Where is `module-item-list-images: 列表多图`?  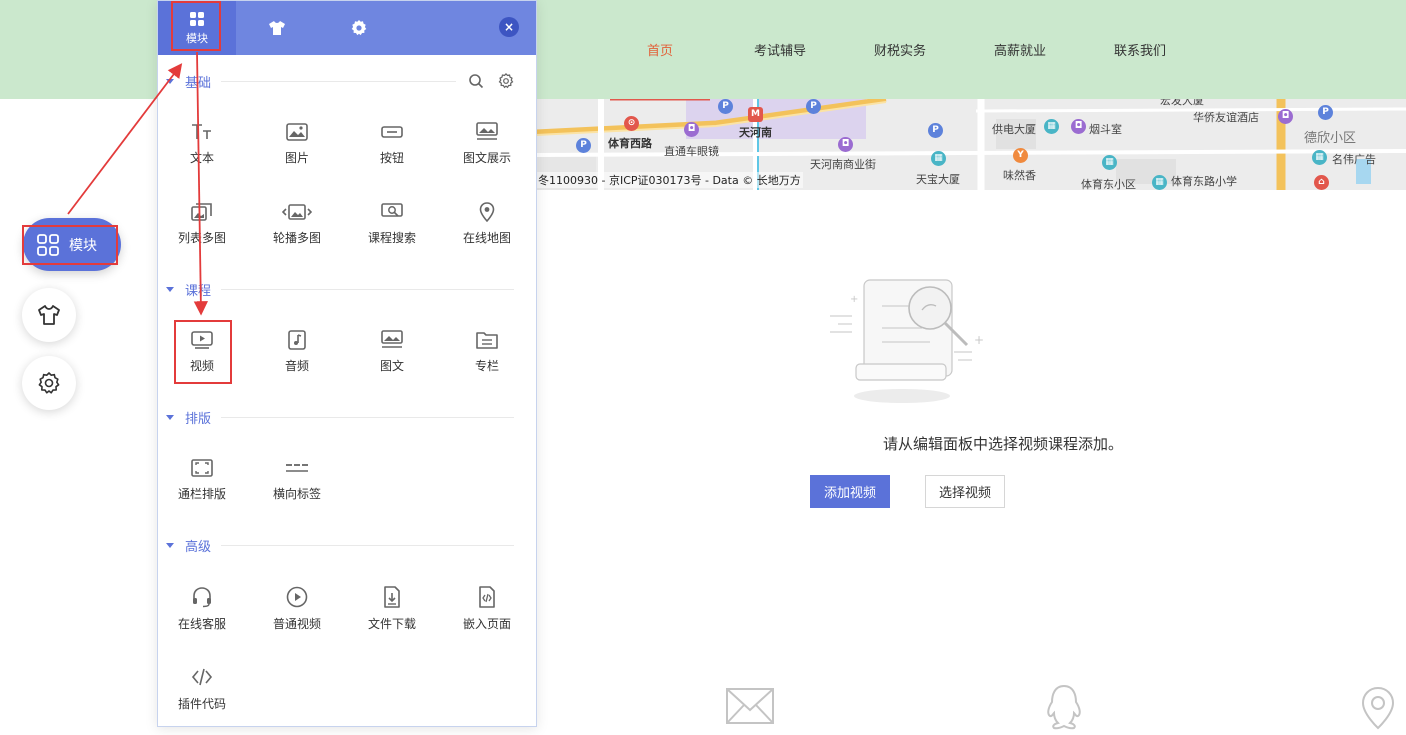 module-item-list-images: 列表多图 is located at coordinates (202, 227).